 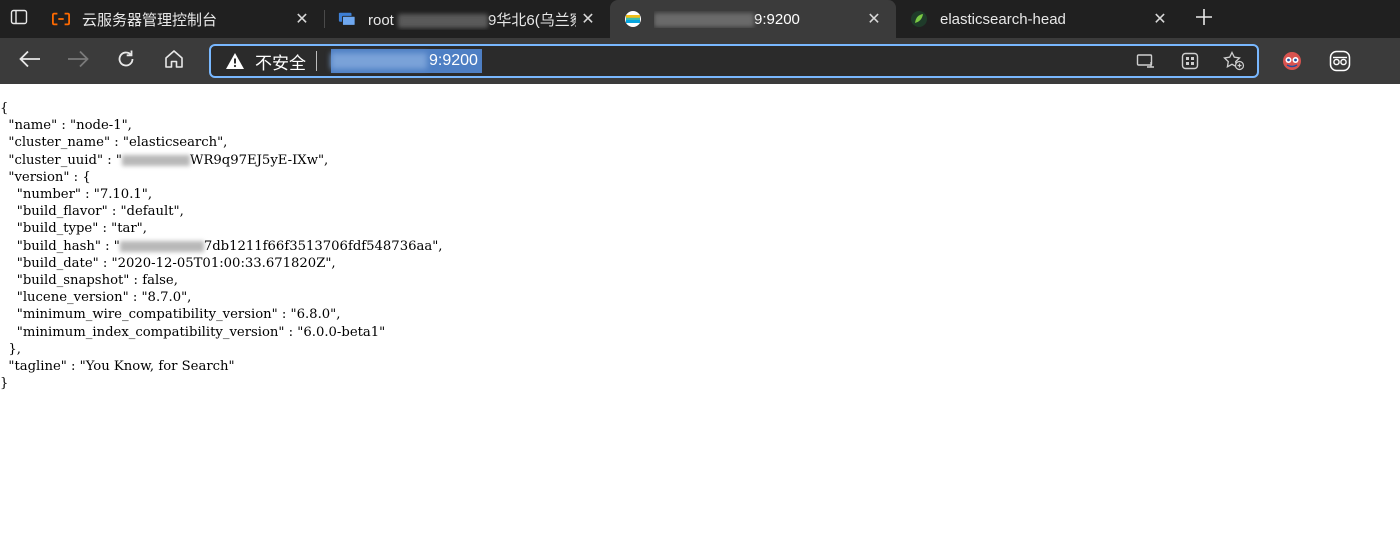 I want to click on json-line: "build_type" : "tar",, so click(x=73, y=229).